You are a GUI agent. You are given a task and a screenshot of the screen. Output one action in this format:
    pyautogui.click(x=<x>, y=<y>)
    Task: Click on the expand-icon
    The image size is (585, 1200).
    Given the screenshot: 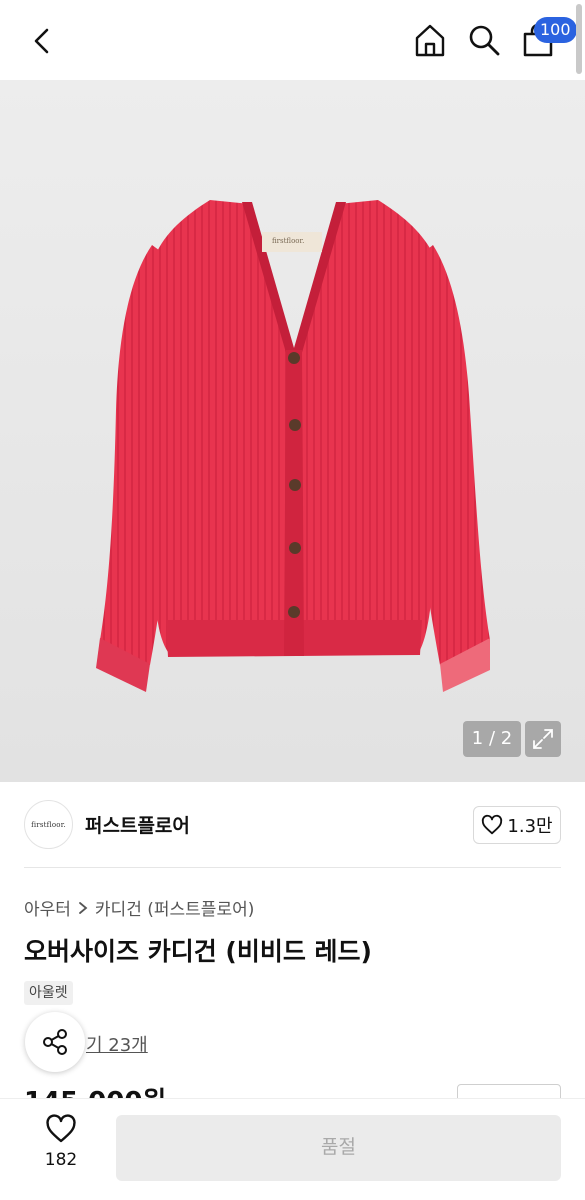 What is the action you would take?
    pyautogui.click(x=543, y=739)
    